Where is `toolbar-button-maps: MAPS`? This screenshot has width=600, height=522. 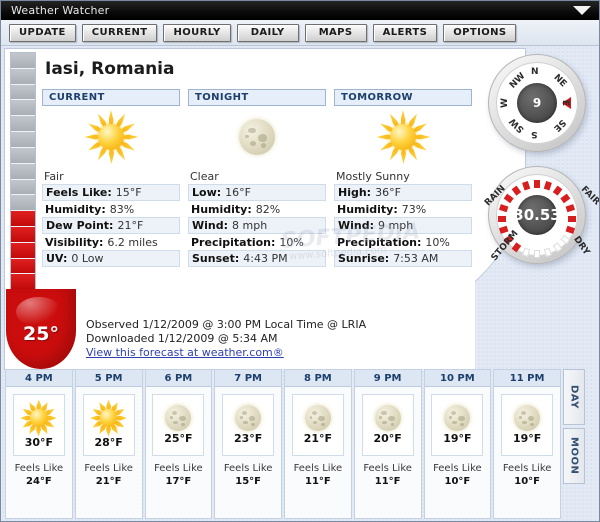
toolbar-button-maps: MAPS is located at coordinates (335, 32).